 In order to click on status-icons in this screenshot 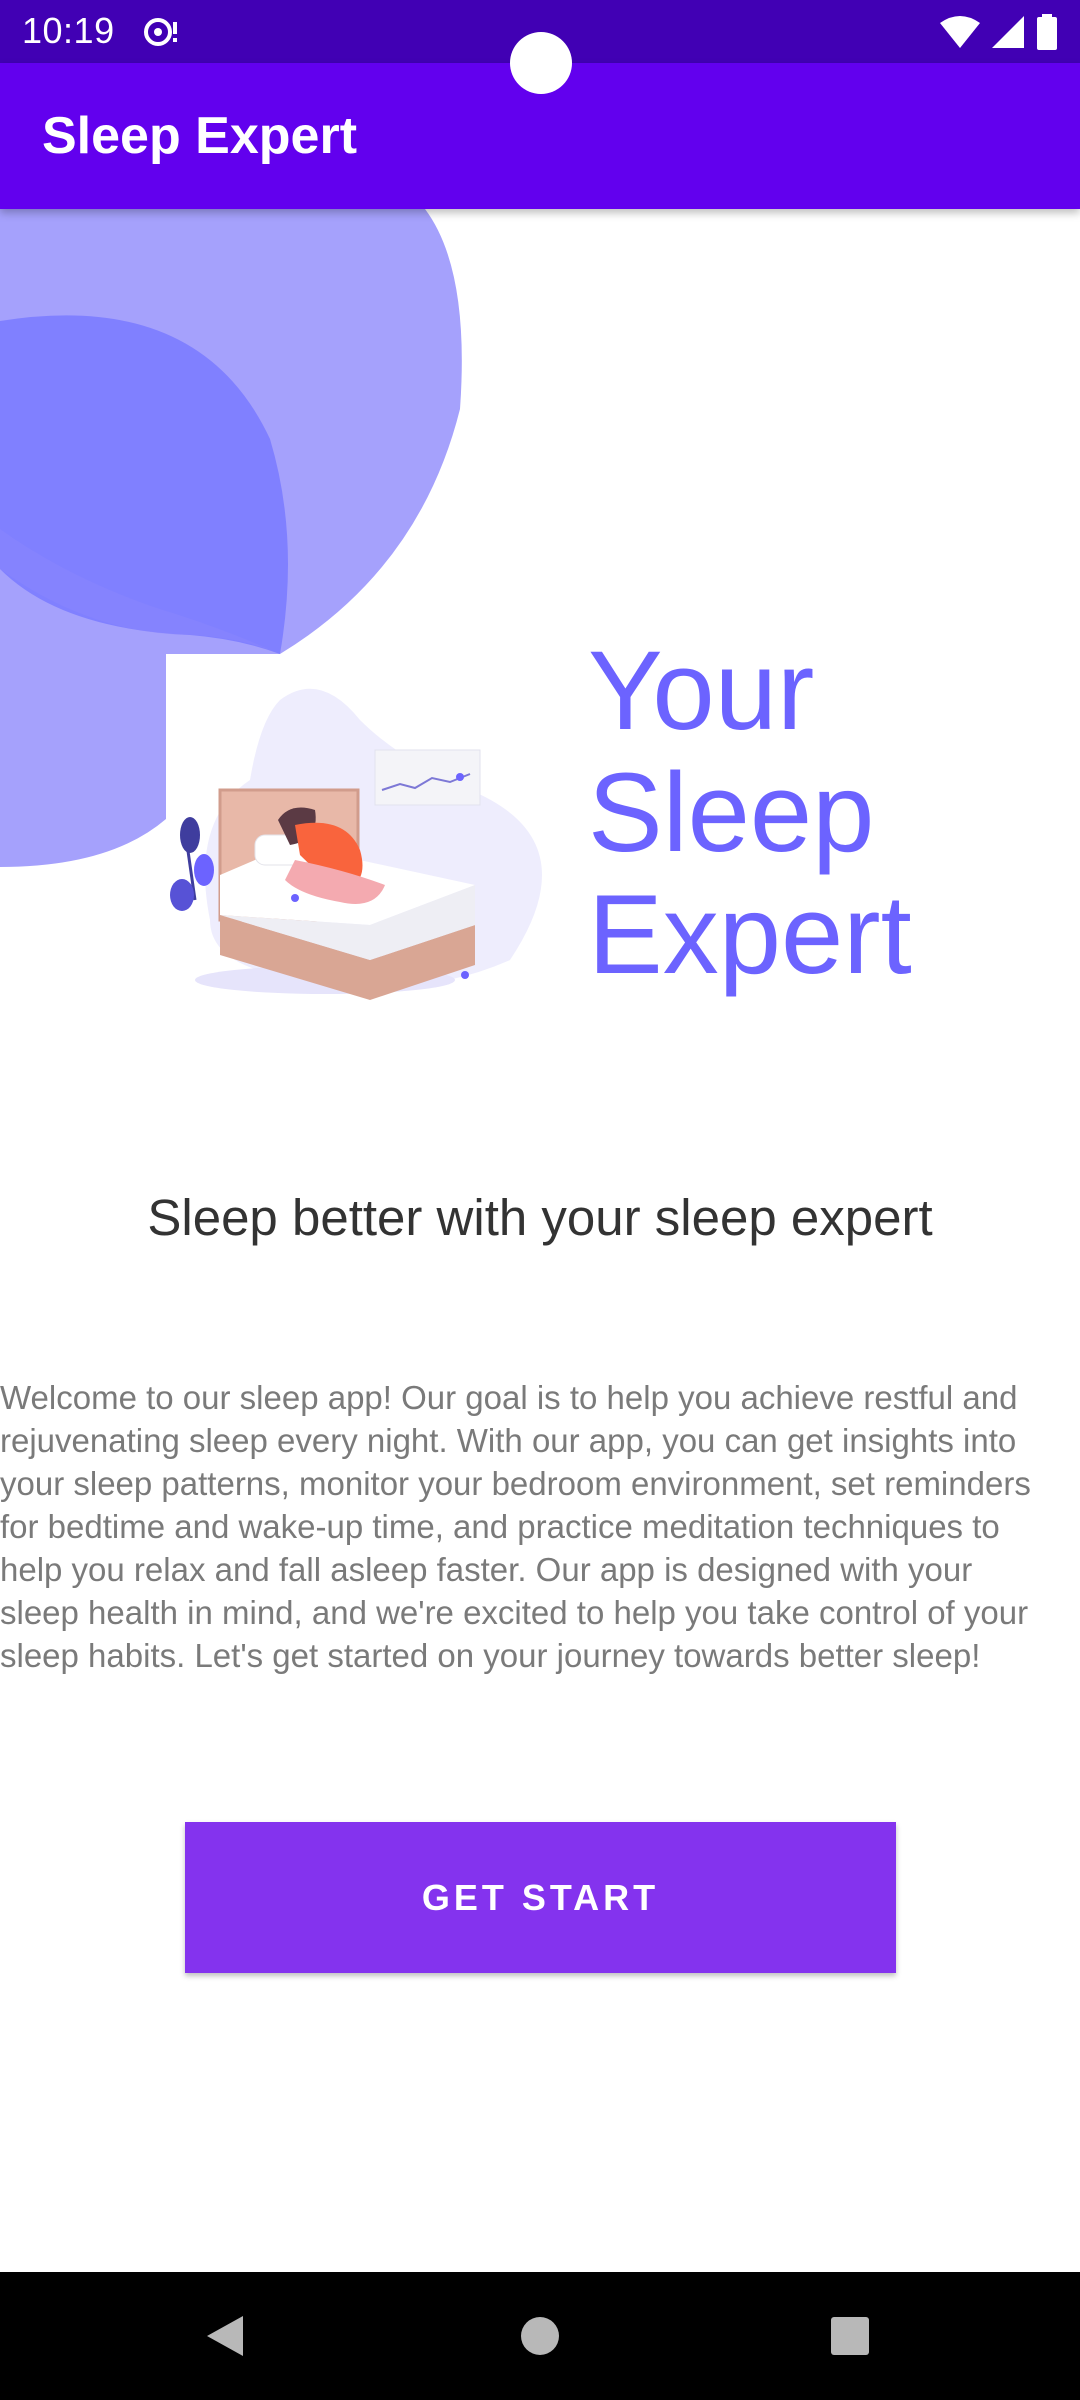, I will do `click(999, 32)`.